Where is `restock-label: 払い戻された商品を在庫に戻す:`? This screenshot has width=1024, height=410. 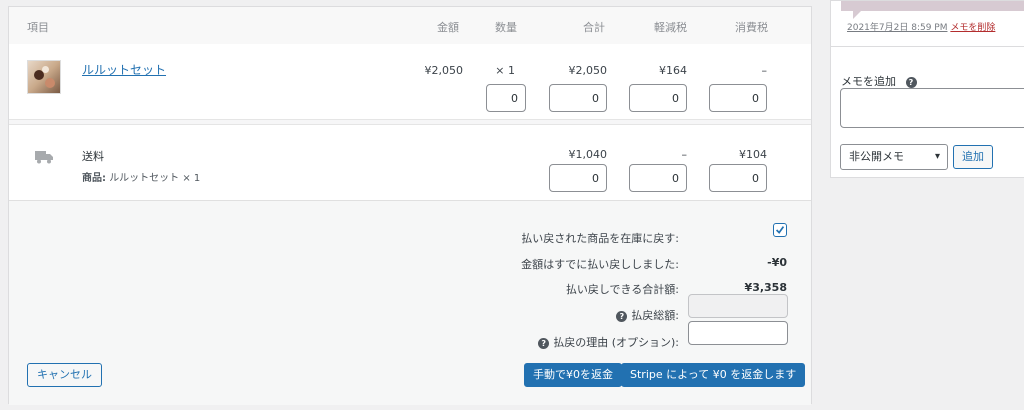
restock-label: 払い戻された商品を在庫に戻す: is located at coordinates (600, 238).